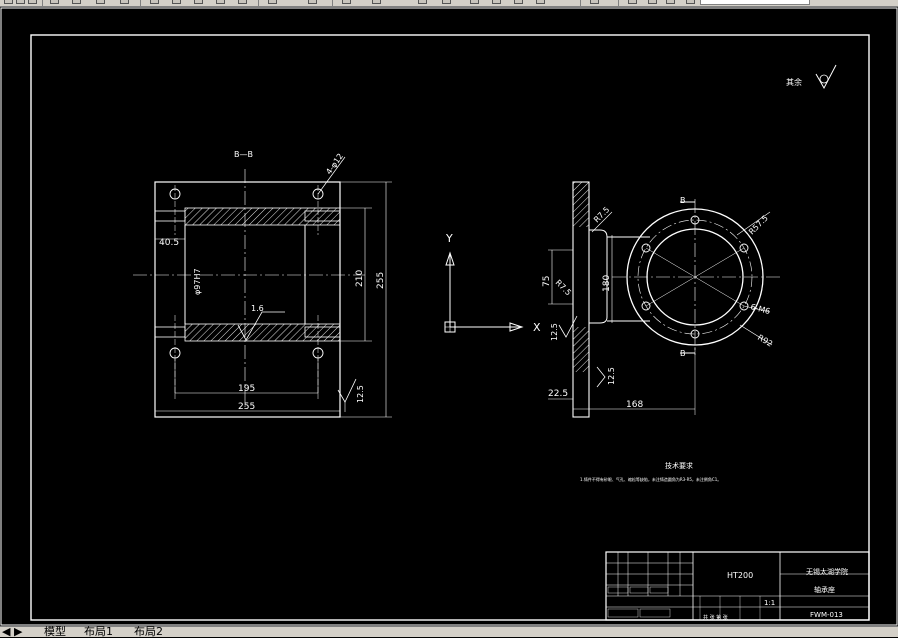  What do you see at coordinates (272, 2) in the screenshot?
I see `pan-icon` at bounding box center [272, 2].